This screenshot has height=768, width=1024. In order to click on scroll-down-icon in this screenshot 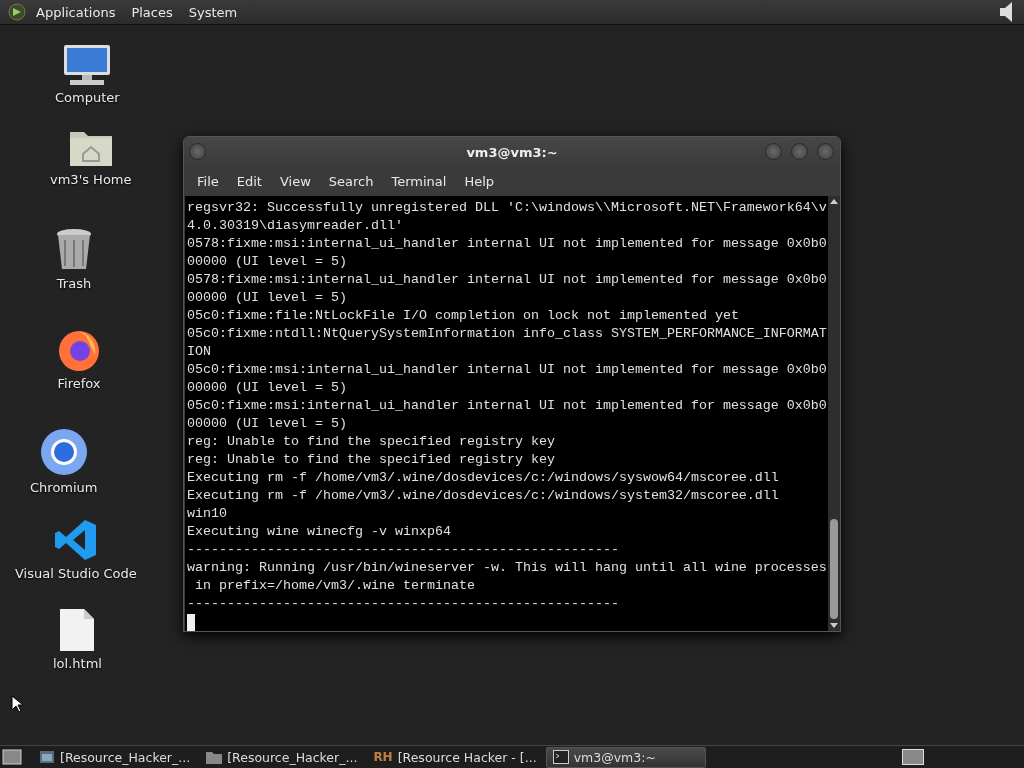, I will do `click(834, 626)`.